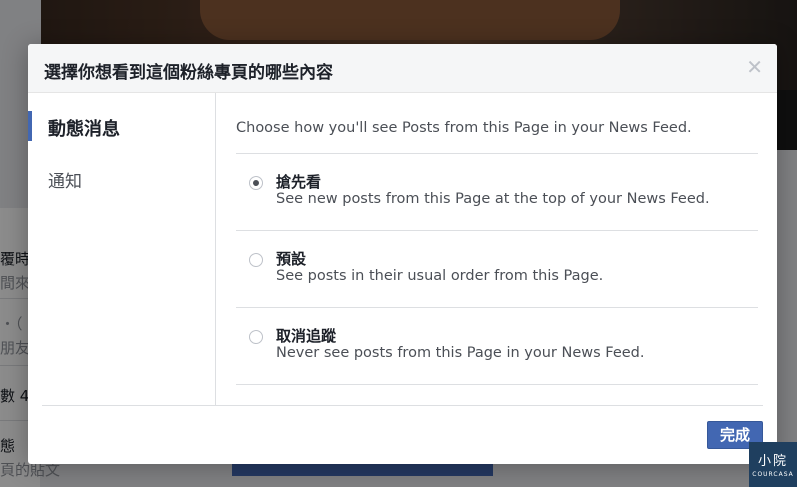 Image resolution: width=797 pixels, height=487 pixels. What do you see at coordinates (121, 126) in the screenshot?
I see `nav-item-news-feed: 動態消息` at bounding box center [121, 126].